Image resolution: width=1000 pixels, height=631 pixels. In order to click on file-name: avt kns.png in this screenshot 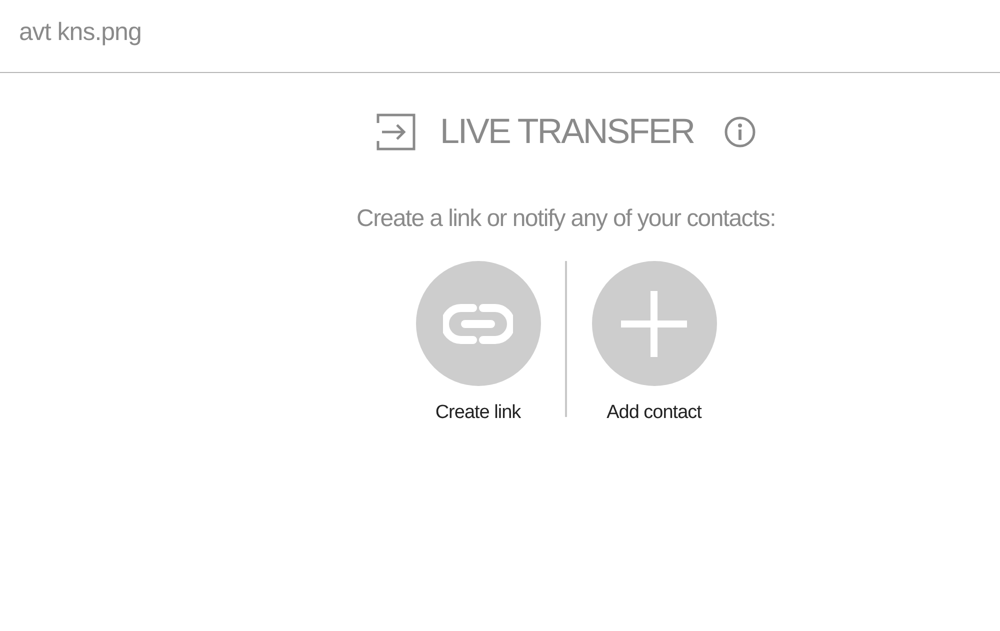, I will do `click(80, 32)`.